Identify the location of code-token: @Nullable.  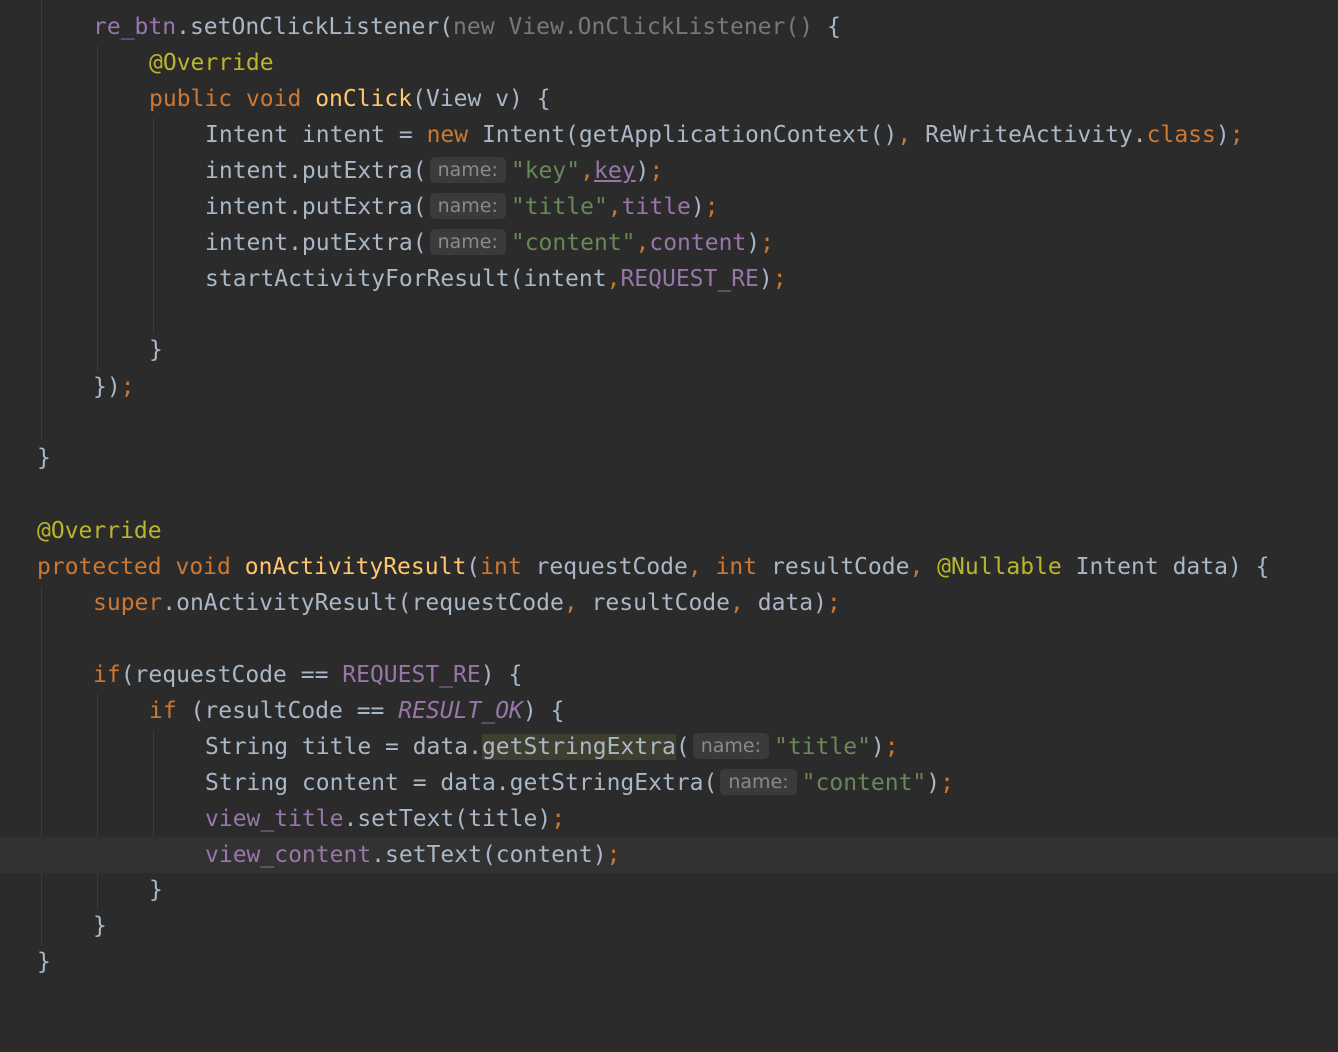
(1006, 567).